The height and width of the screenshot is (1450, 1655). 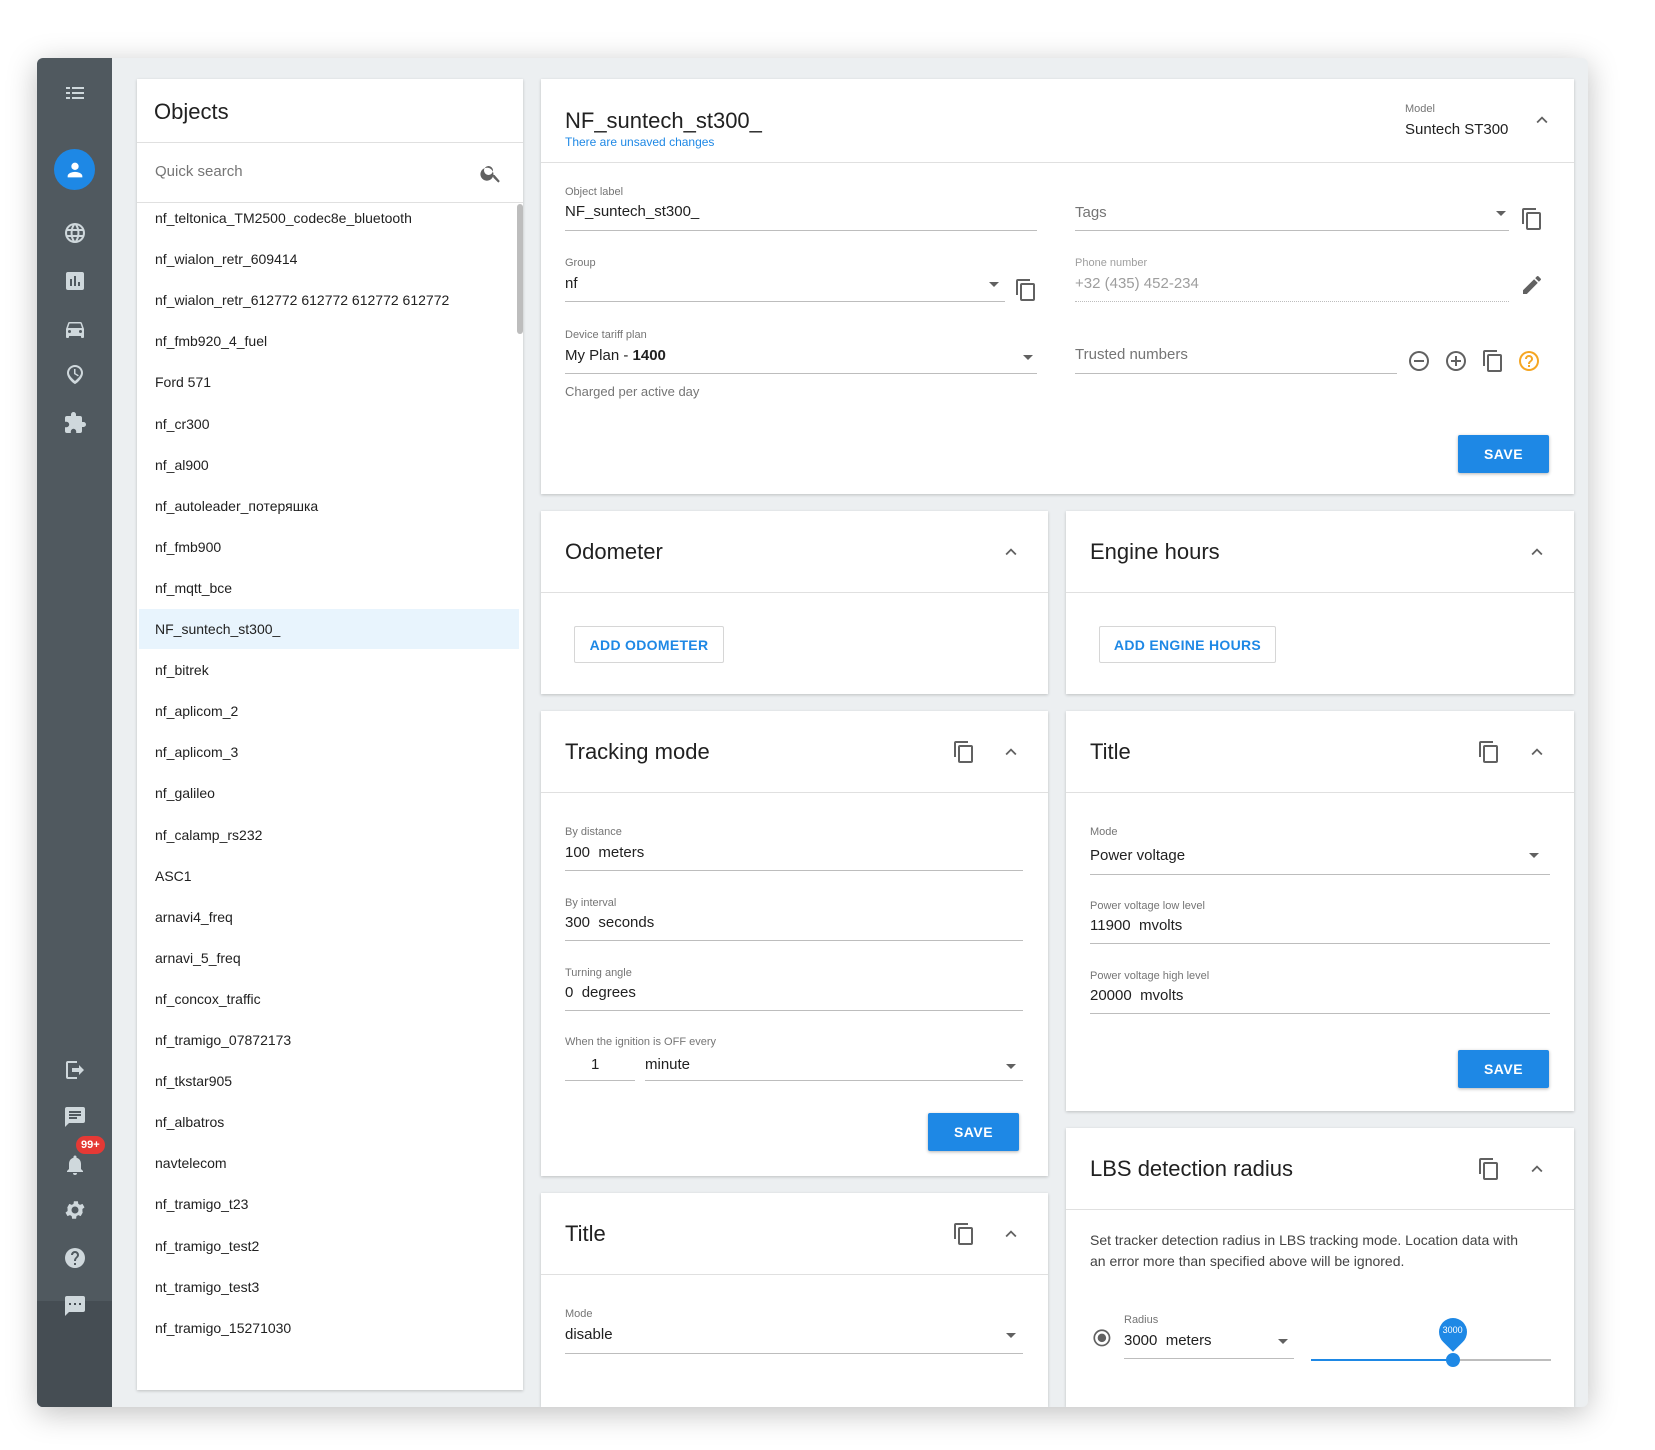 What do you see at coordinates (1503, 454) in the screenshot?
I see `device-save-button: SAVE` at bounding box center [1503, 454].